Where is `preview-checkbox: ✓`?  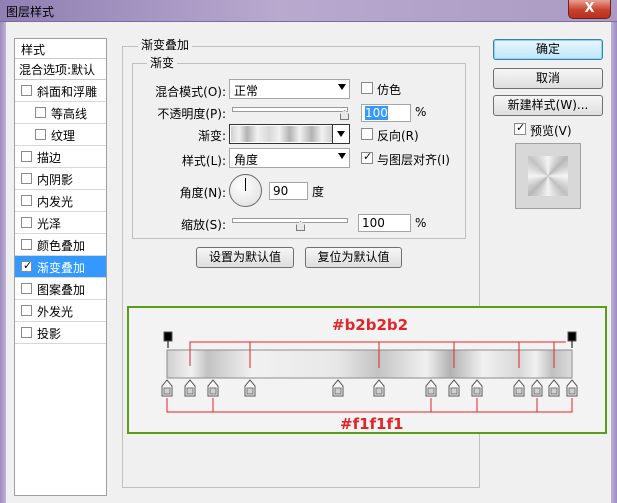 preview-checkbox: ✓ is located at coordinates (520, 128).